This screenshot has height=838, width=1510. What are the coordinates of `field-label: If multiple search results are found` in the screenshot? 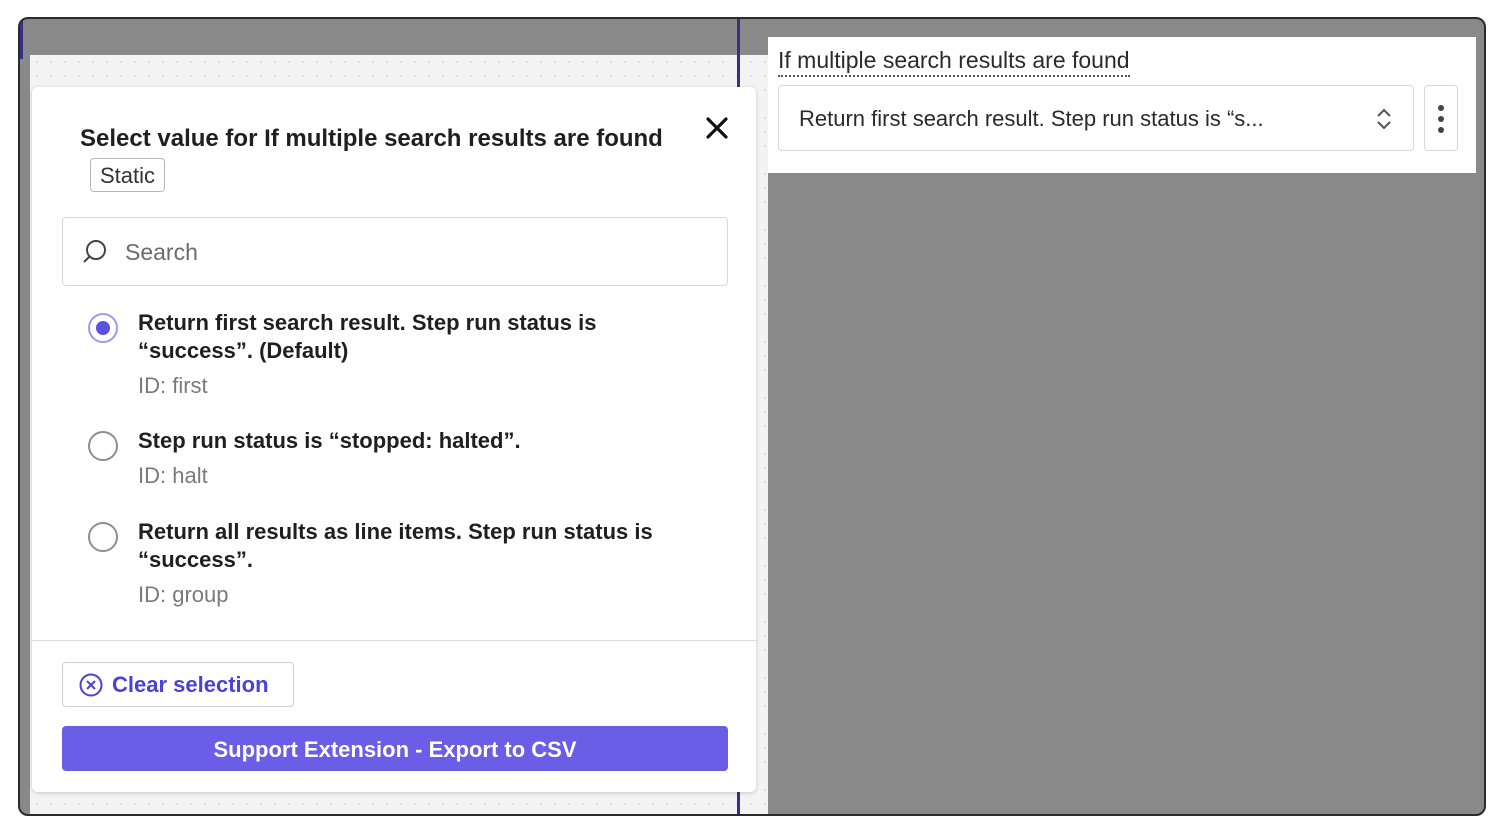 It's located at (954, 62).